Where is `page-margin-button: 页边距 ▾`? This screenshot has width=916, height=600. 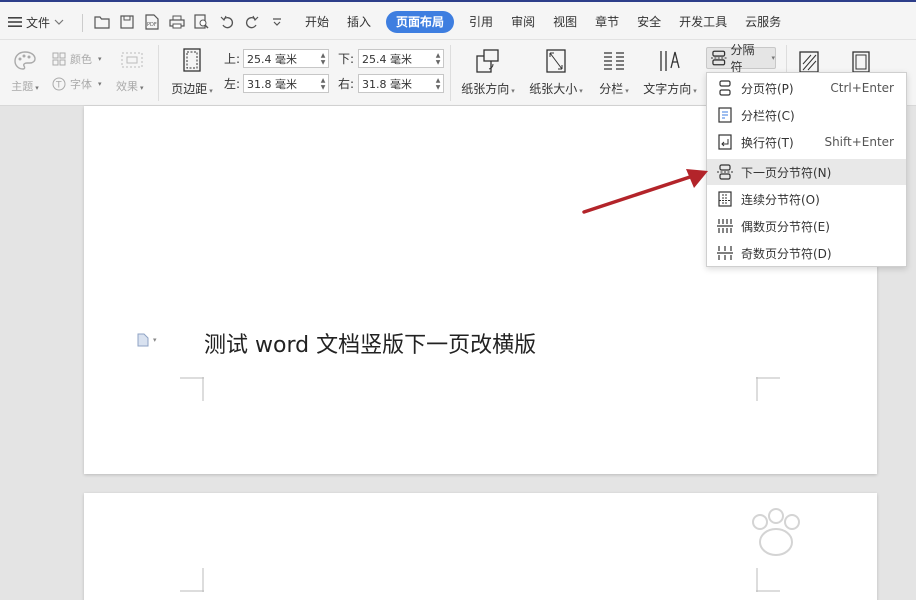 page-margin-button: 页边距 ▾ is located at coordinates (192, 72).